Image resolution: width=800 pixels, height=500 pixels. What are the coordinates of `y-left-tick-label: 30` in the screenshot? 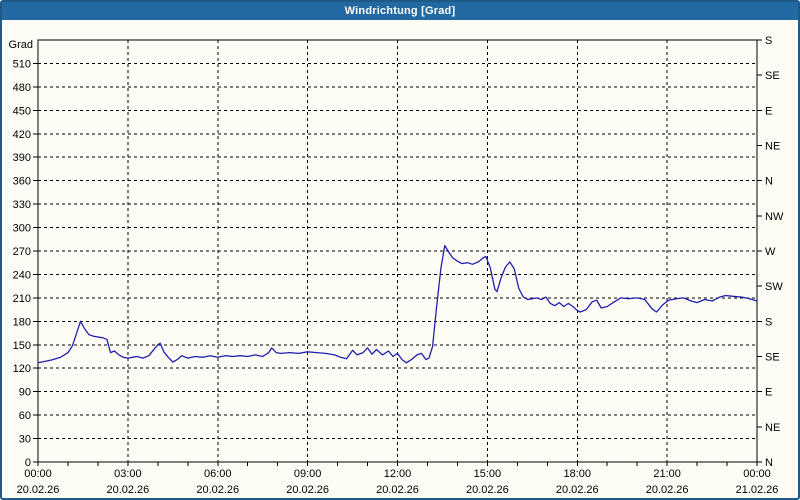 It's located at (25, 440).